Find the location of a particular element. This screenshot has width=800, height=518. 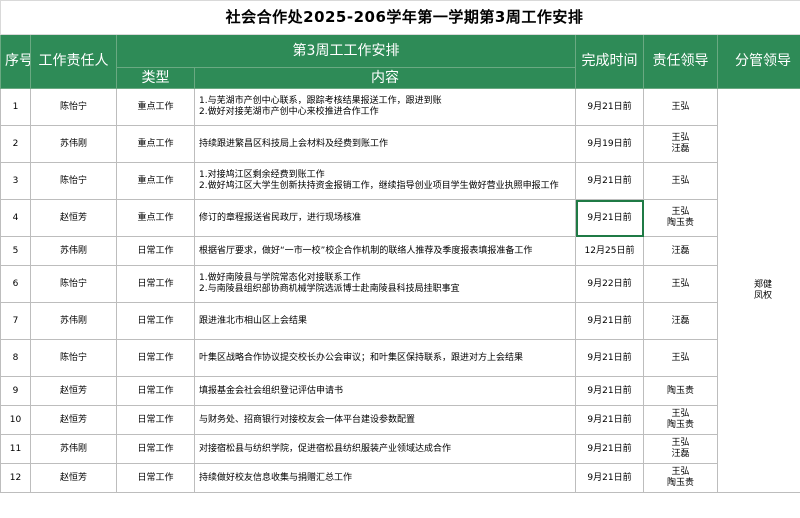

cell-supervisor: 郑健 凤权 is located at coordinates (758, 290).